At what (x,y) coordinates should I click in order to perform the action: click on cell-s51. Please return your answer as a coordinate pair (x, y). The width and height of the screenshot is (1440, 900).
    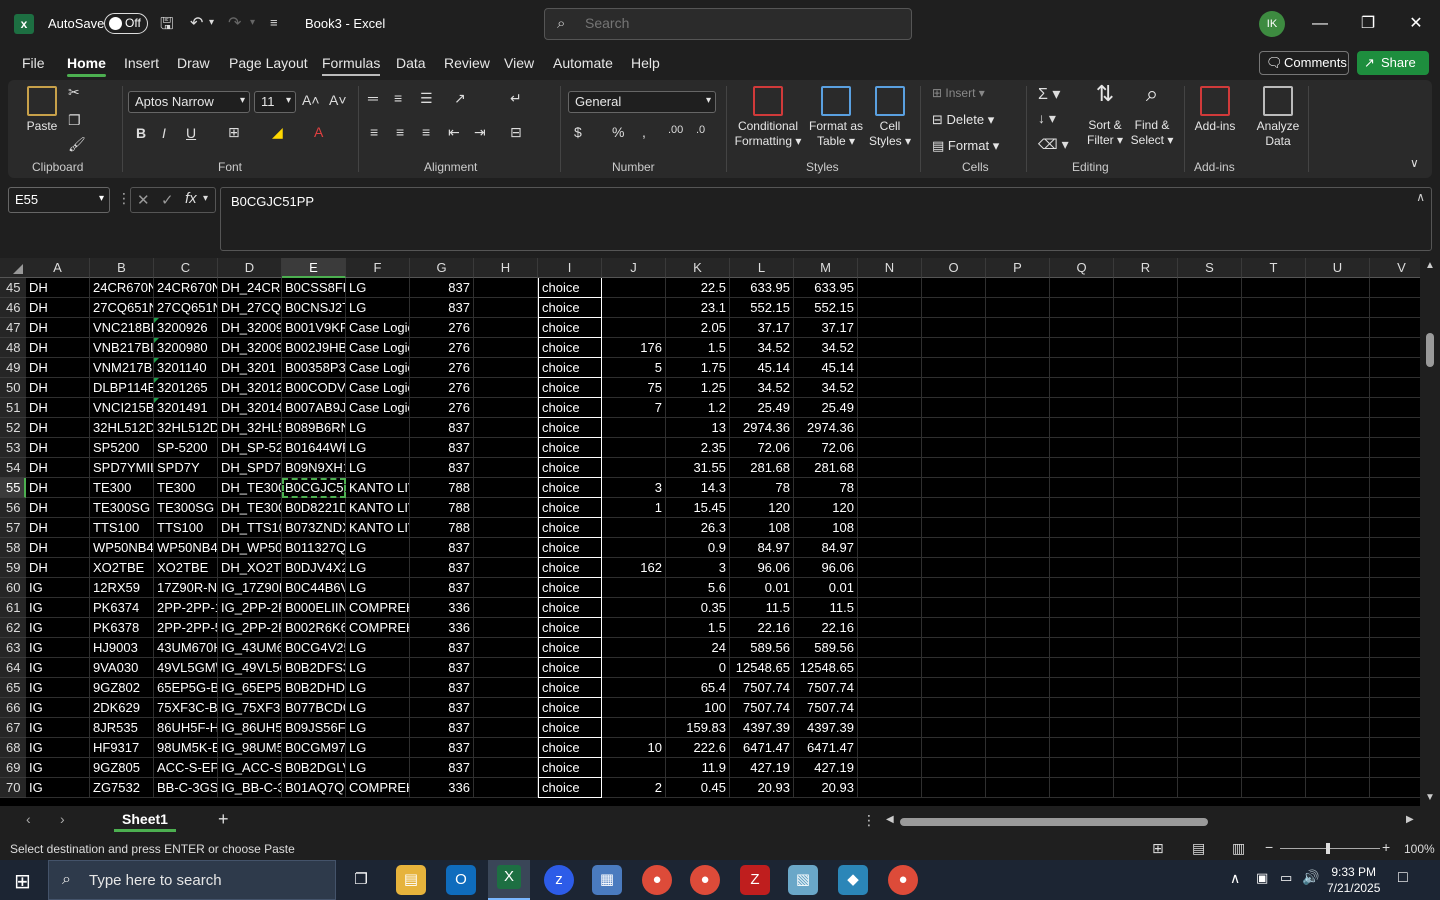
    Looking at the image, I should click on (1210, 408).